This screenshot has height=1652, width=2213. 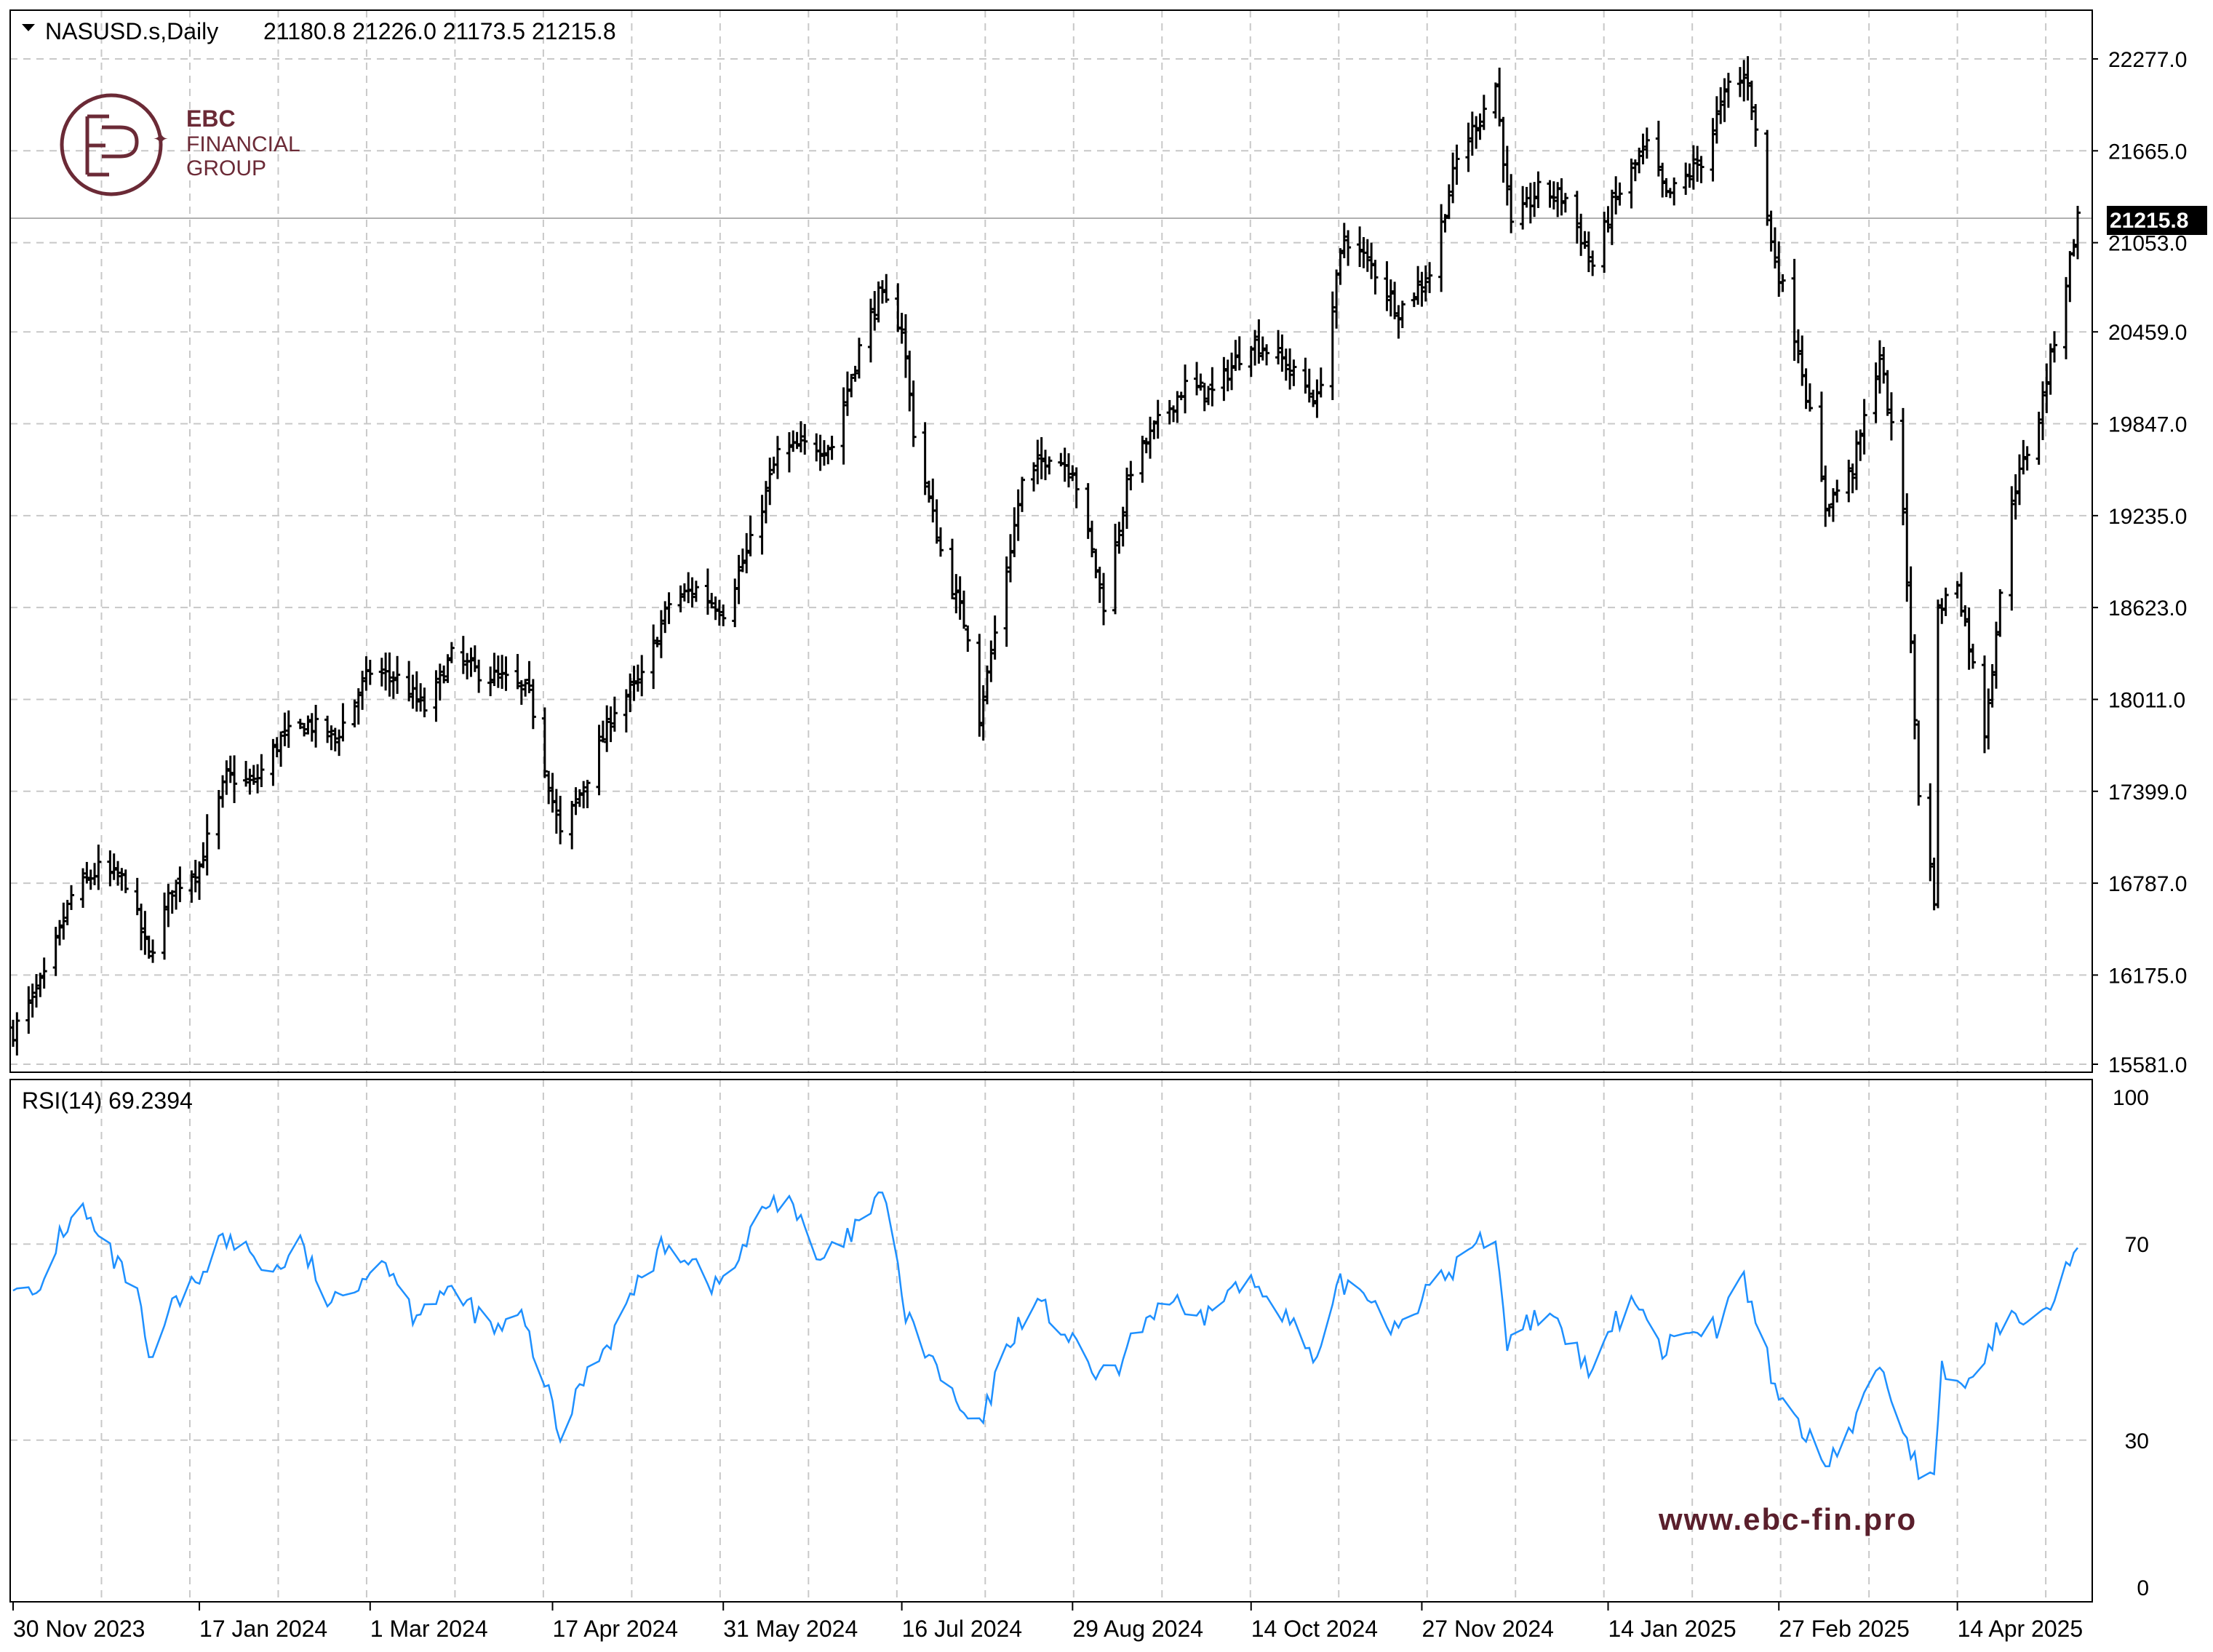 I want to click on time-tick-label: 14 Jan 2025, so click(x=1672, y=1629).